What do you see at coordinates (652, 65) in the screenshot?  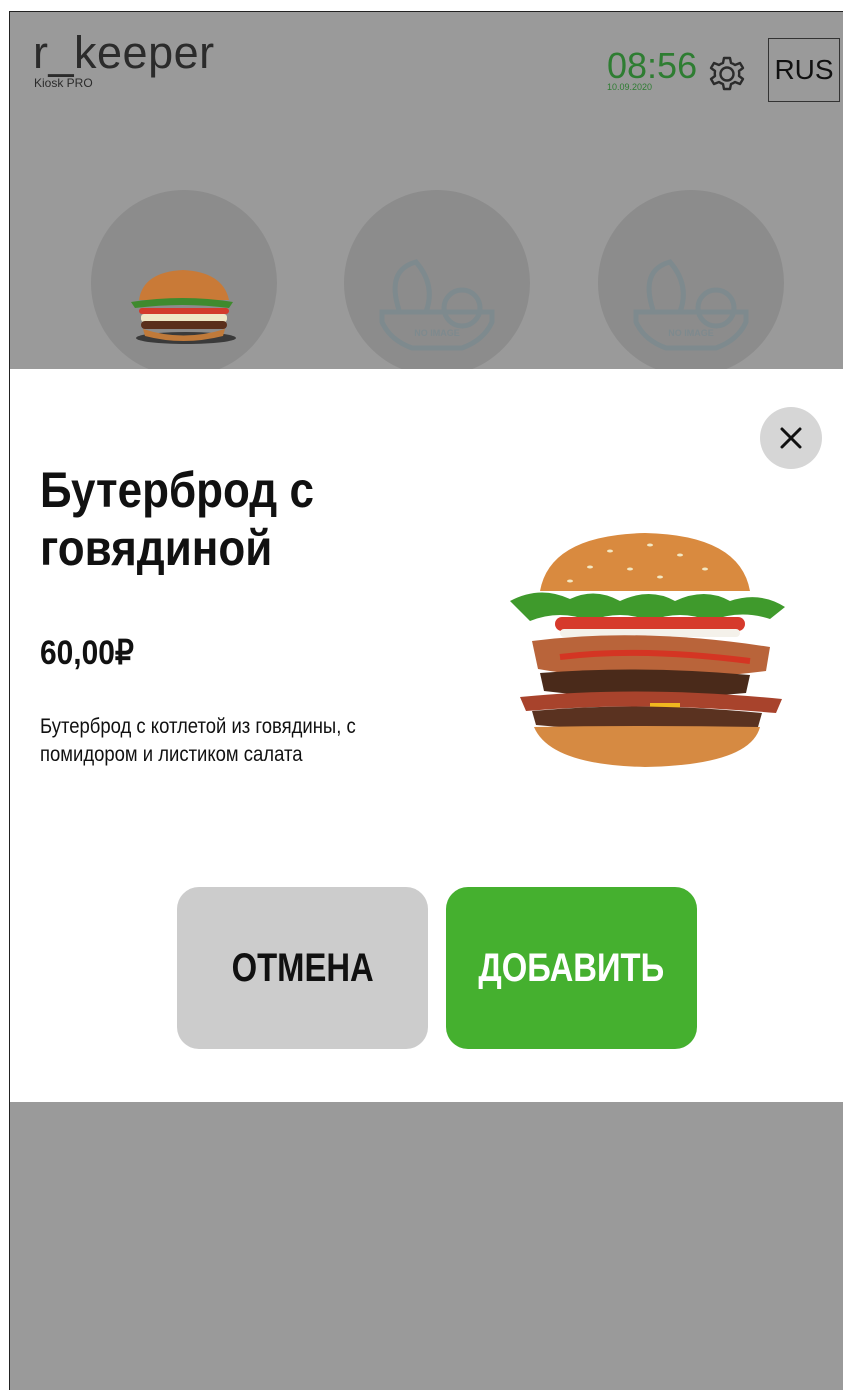 I see `clock-time: 08:56` at bounding box center [652, 65].